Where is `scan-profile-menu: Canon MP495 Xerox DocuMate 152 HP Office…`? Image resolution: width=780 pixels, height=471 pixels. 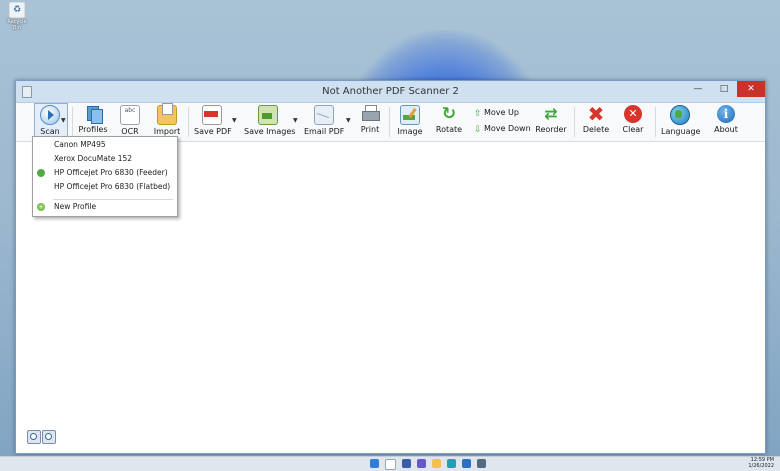
scan-profile-menu: Canon MP495 Xerox DocuMate 152 HP Office… is located at coordinates (105, 176).